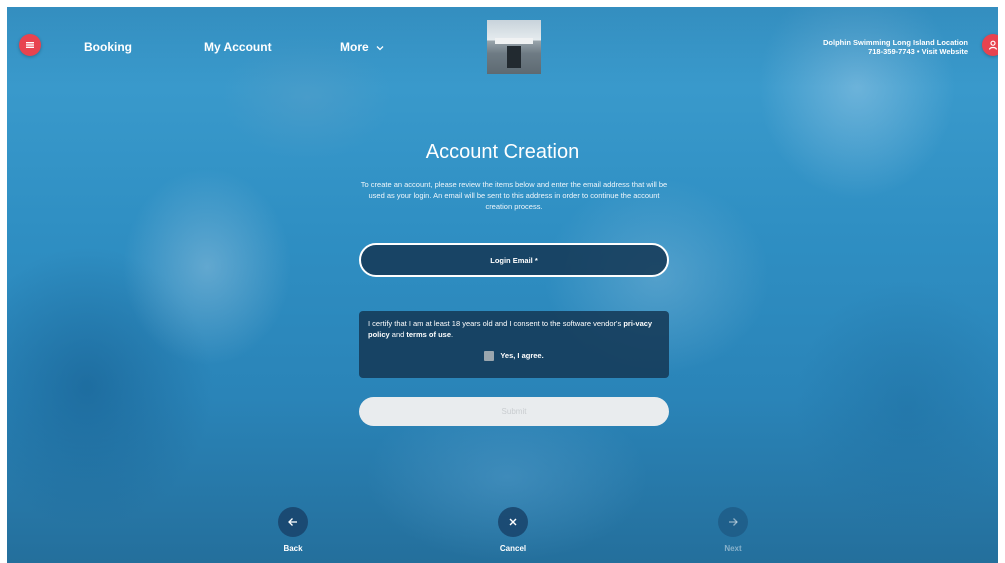 The width and height of the screenshot is (1005, 563). What do you see at coordinates (238, 47) in the screenshot?
I see `nav-my-account: My Account` at bounding box center [238, 47].